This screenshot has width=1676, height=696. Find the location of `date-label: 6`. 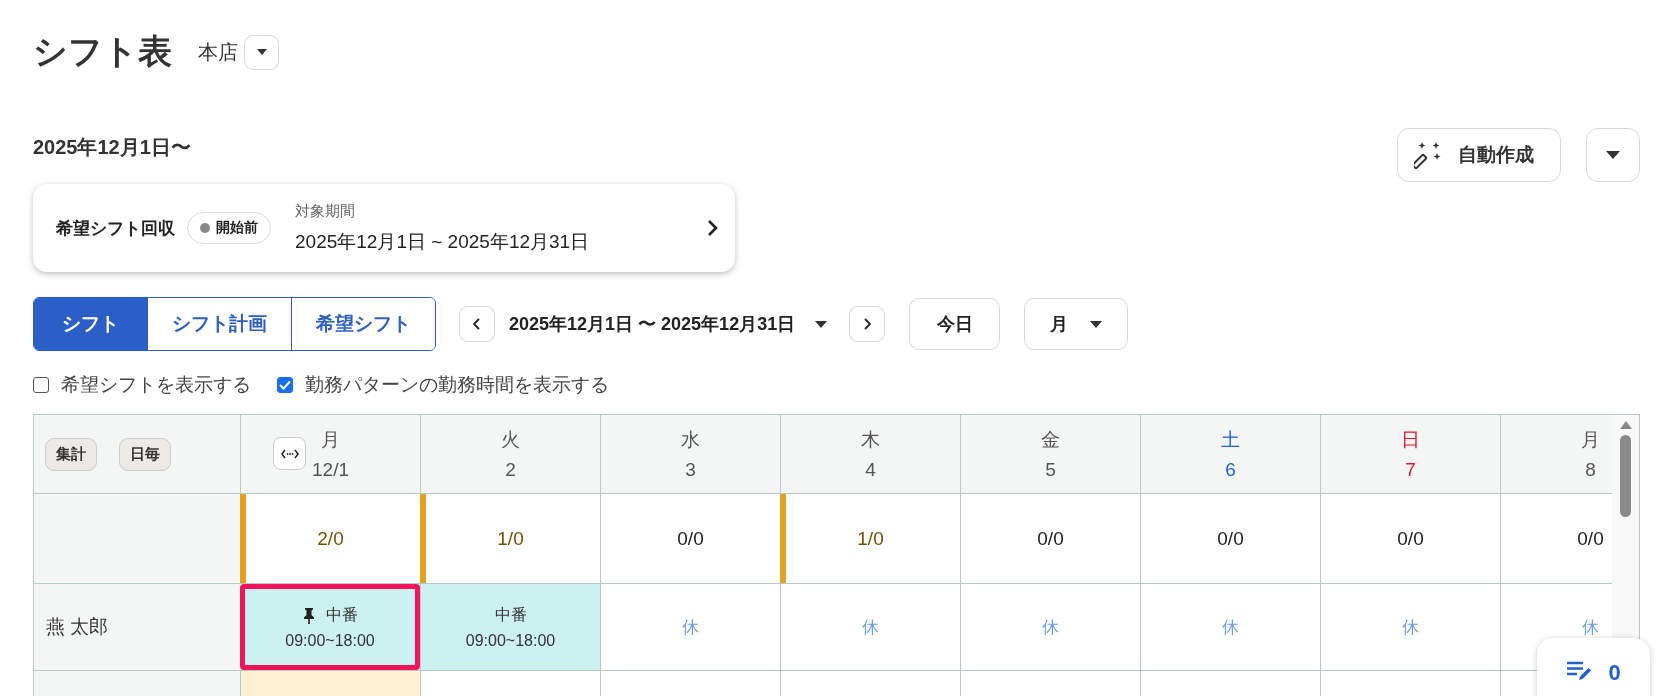

date-label: 6 is located at coordinates (1230, 470).